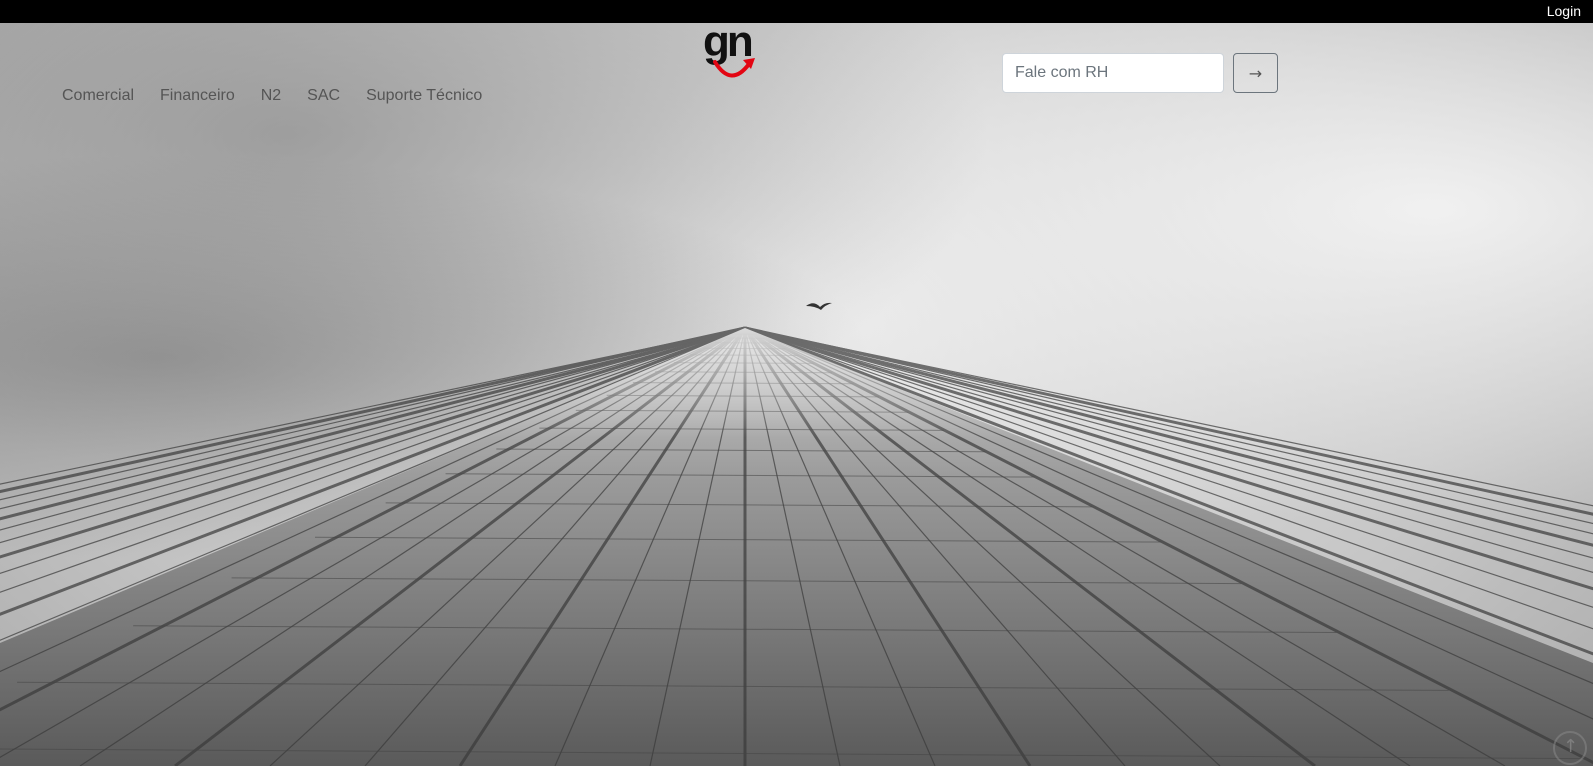 Image resolution: width=1593 pixels, height=766 pixels. What do you see at coordinates (796, 11) in the screenshot?
I see `top-bar: Login` at bounding box center [796, 11].